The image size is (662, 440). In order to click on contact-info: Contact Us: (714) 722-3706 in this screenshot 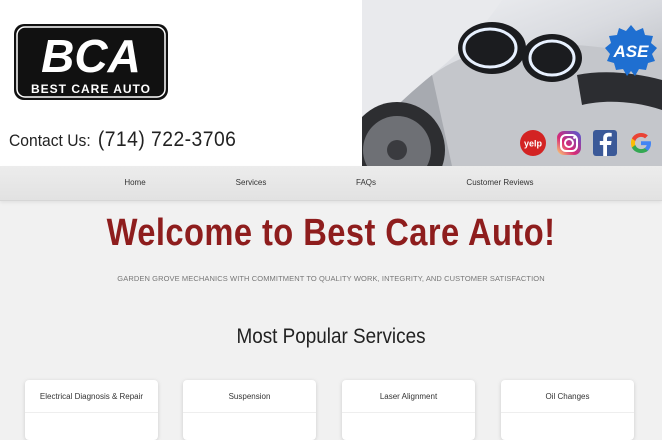, I will do `click(122, 140)`.